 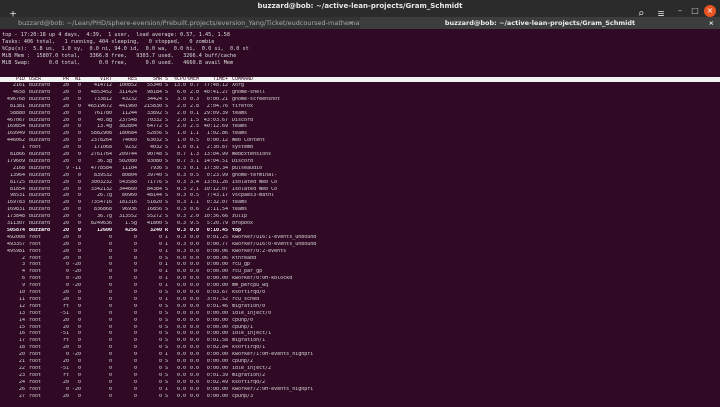 What do you see at coordinates (17, 175) in the screenshot?
I see `cell-pid: 13964` at bounding box center [17, 175].